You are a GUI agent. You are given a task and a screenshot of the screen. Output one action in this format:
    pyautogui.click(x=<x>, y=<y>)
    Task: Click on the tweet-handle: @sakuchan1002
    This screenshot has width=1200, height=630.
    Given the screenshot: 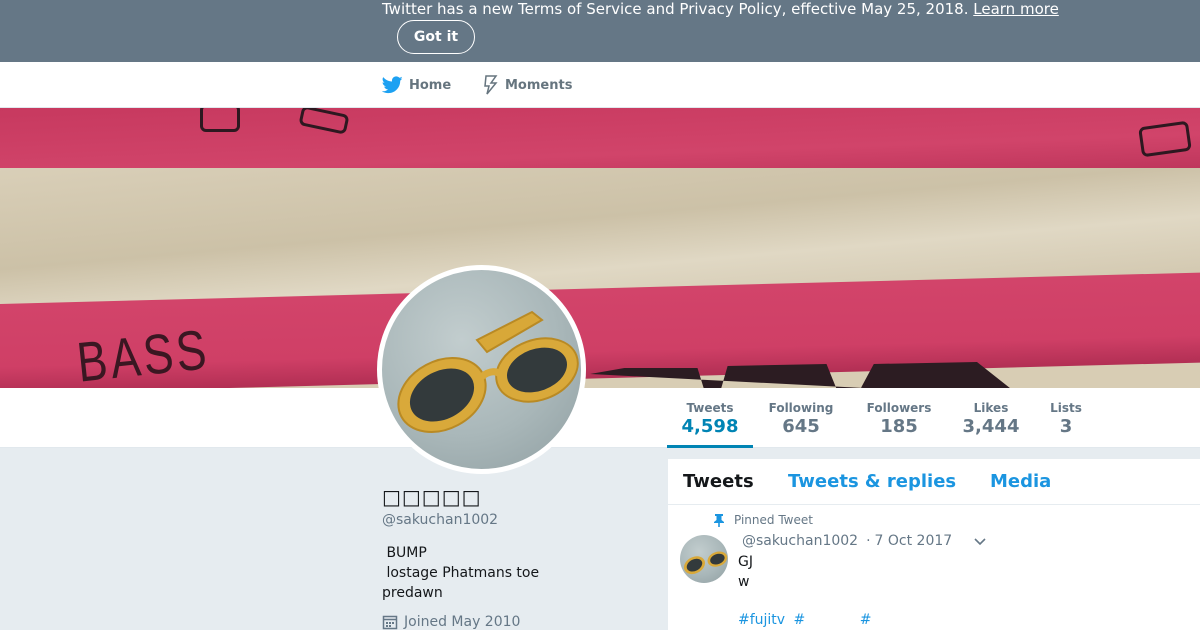 What is the action you would take?
    pyautogui.click(x=800, y=541)
    